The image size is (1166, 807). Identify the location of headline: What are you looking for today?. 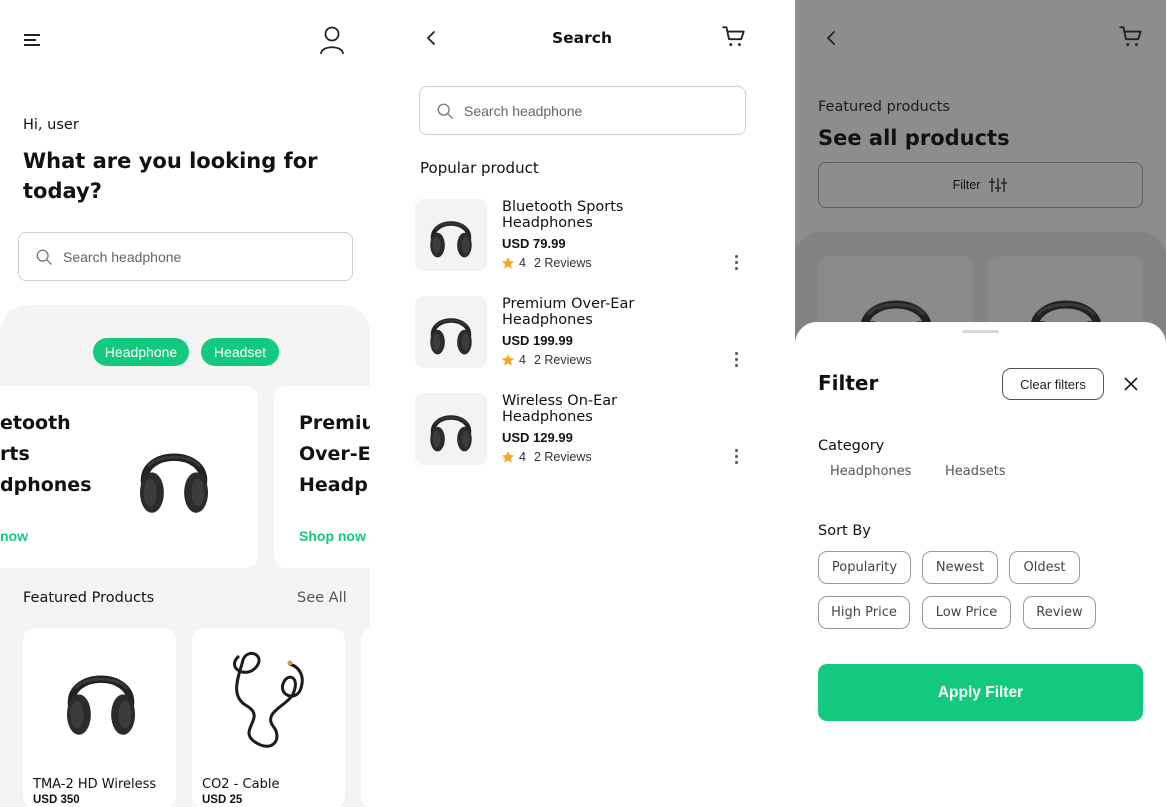
(170, 176).